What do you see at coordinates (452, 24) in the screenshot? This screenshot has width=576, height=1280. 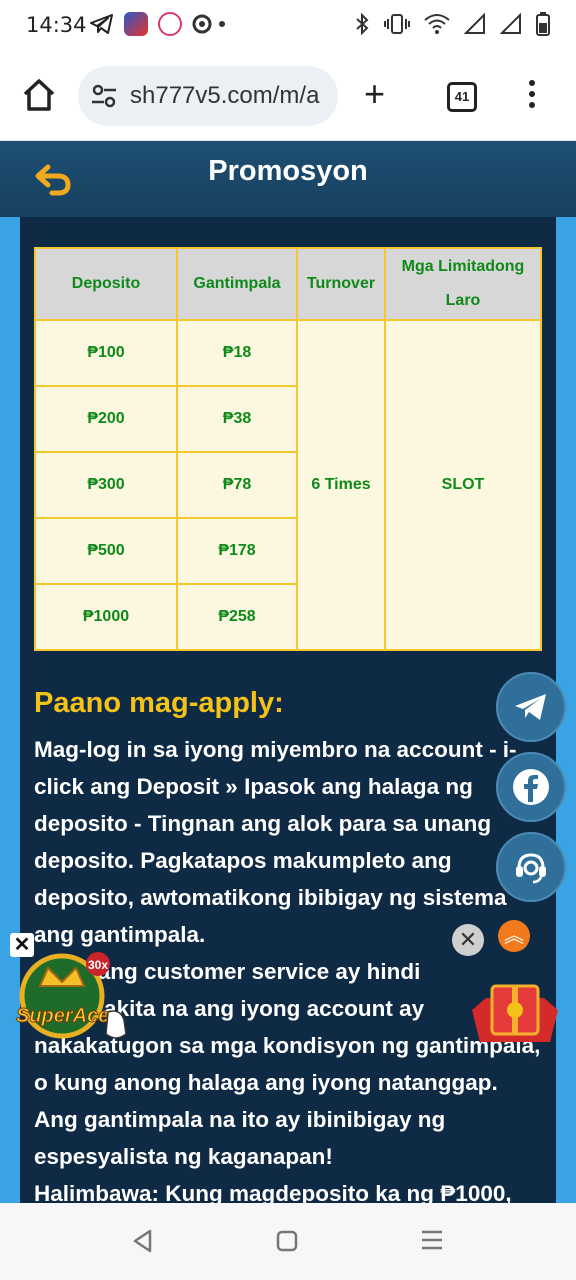 I see `status-right-icons` at bounding box center [452, 24].